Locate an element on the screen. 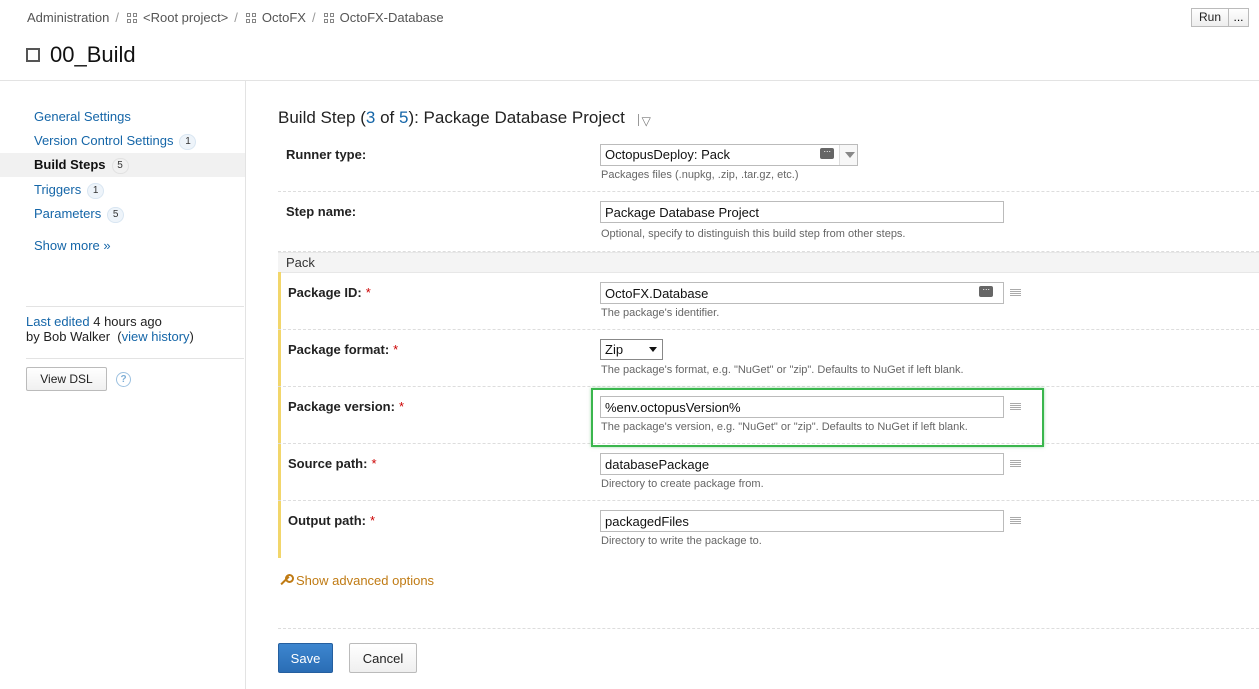 This screenshot has width=1259, height=689. package-id-hint: The package's identifier. is located at coordinates (660, 313).